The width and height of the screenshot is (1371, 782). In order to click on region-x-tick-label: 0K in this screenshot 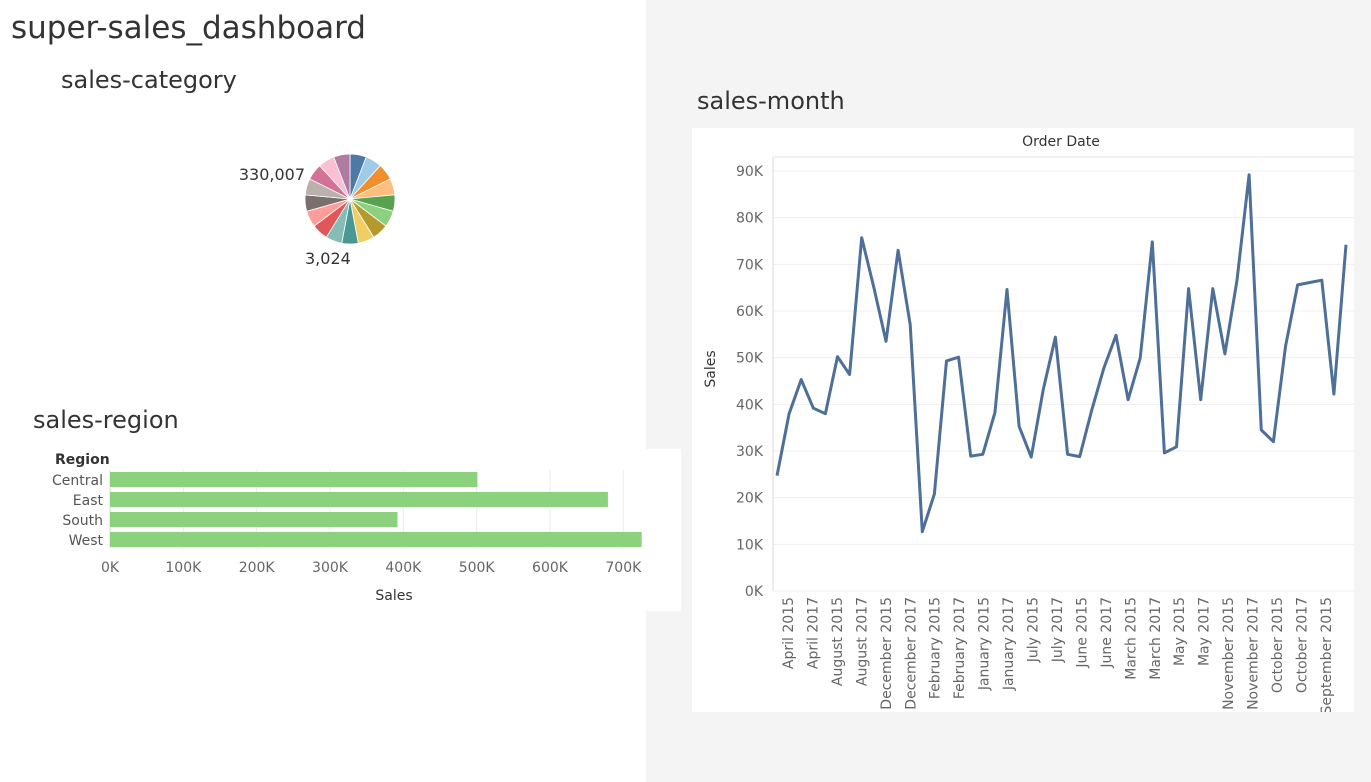, I will do `click(110, 568)`.